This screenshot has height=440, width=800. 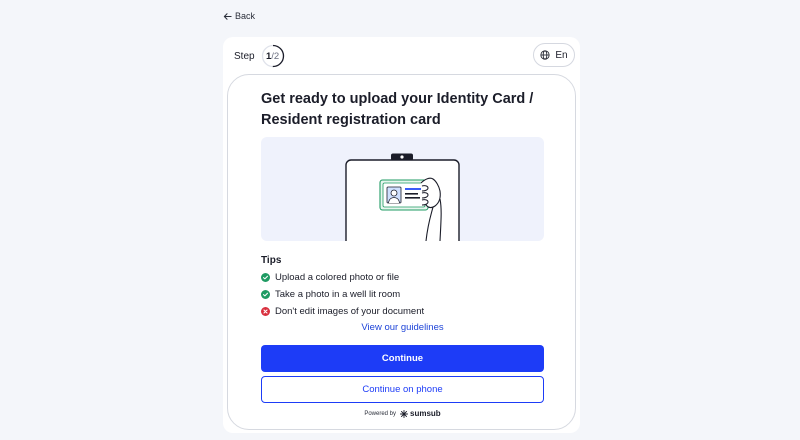 What do you see at coordinates (554, 55) in the screenshot?
I see `language-selector: En` at bounding box center [554, 55].